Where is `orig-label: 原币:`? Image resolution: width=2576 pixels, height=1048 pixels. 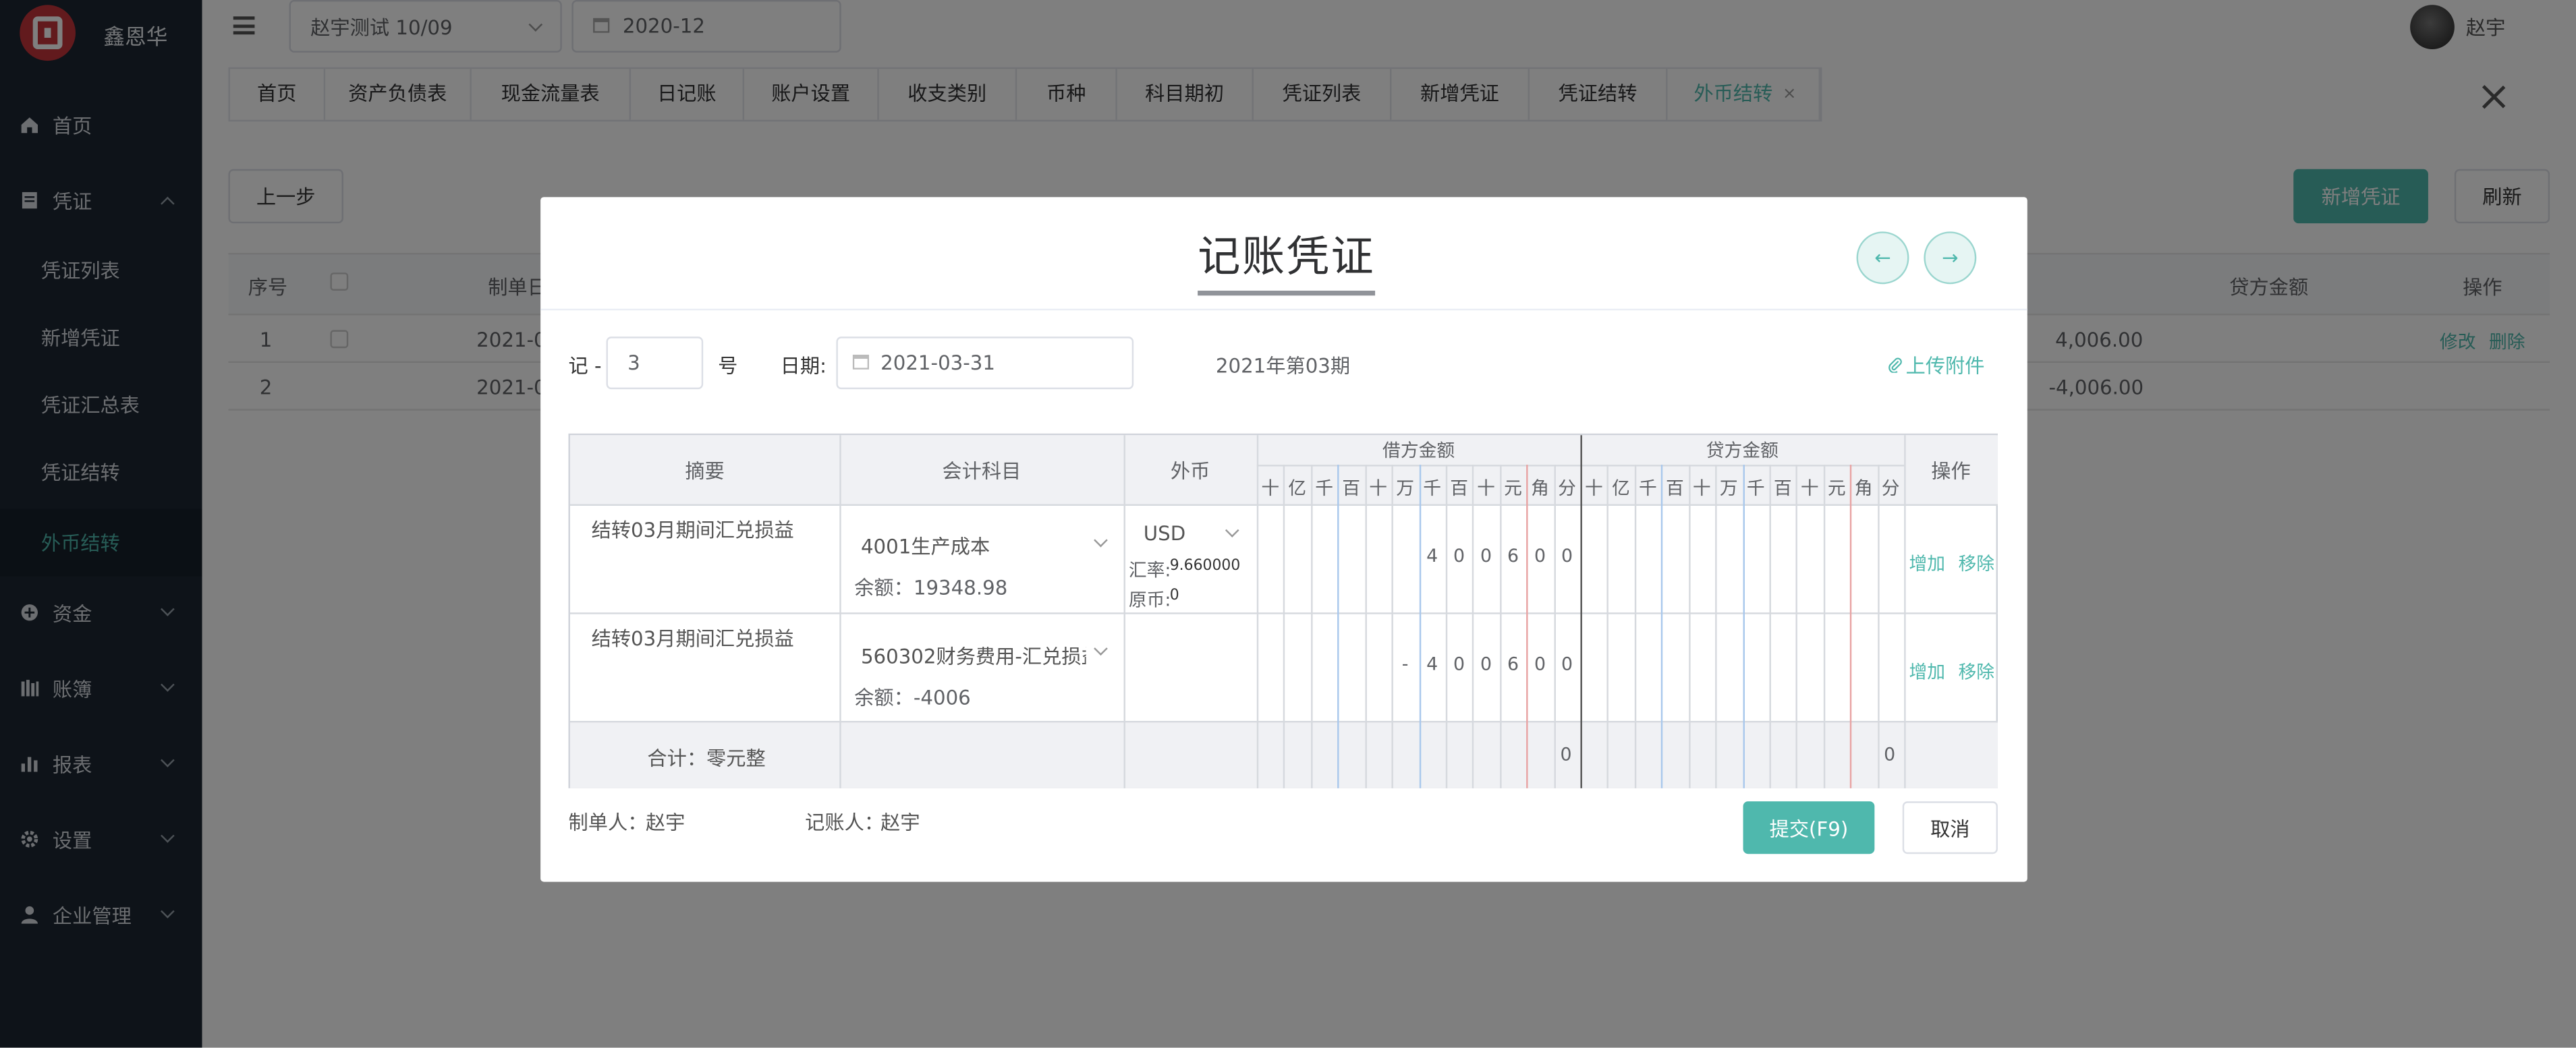 orig-label: 原币: is located at coordinates (1149, 600).